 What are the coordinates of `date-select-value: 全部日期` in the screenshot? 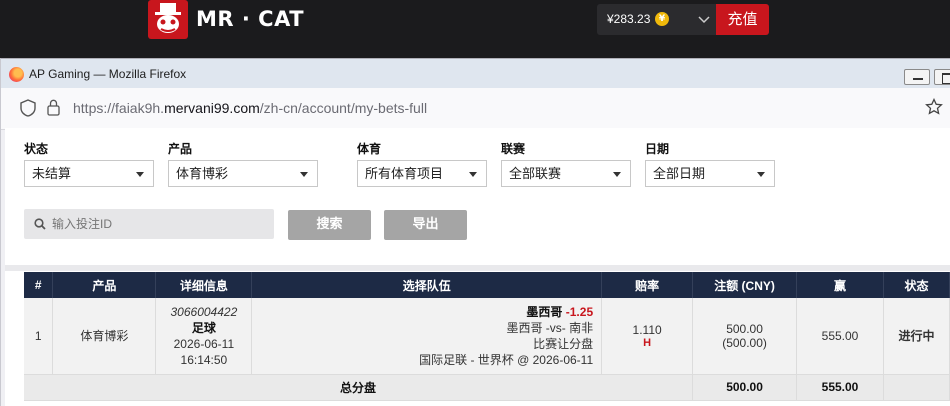 It's located at (679, 173).